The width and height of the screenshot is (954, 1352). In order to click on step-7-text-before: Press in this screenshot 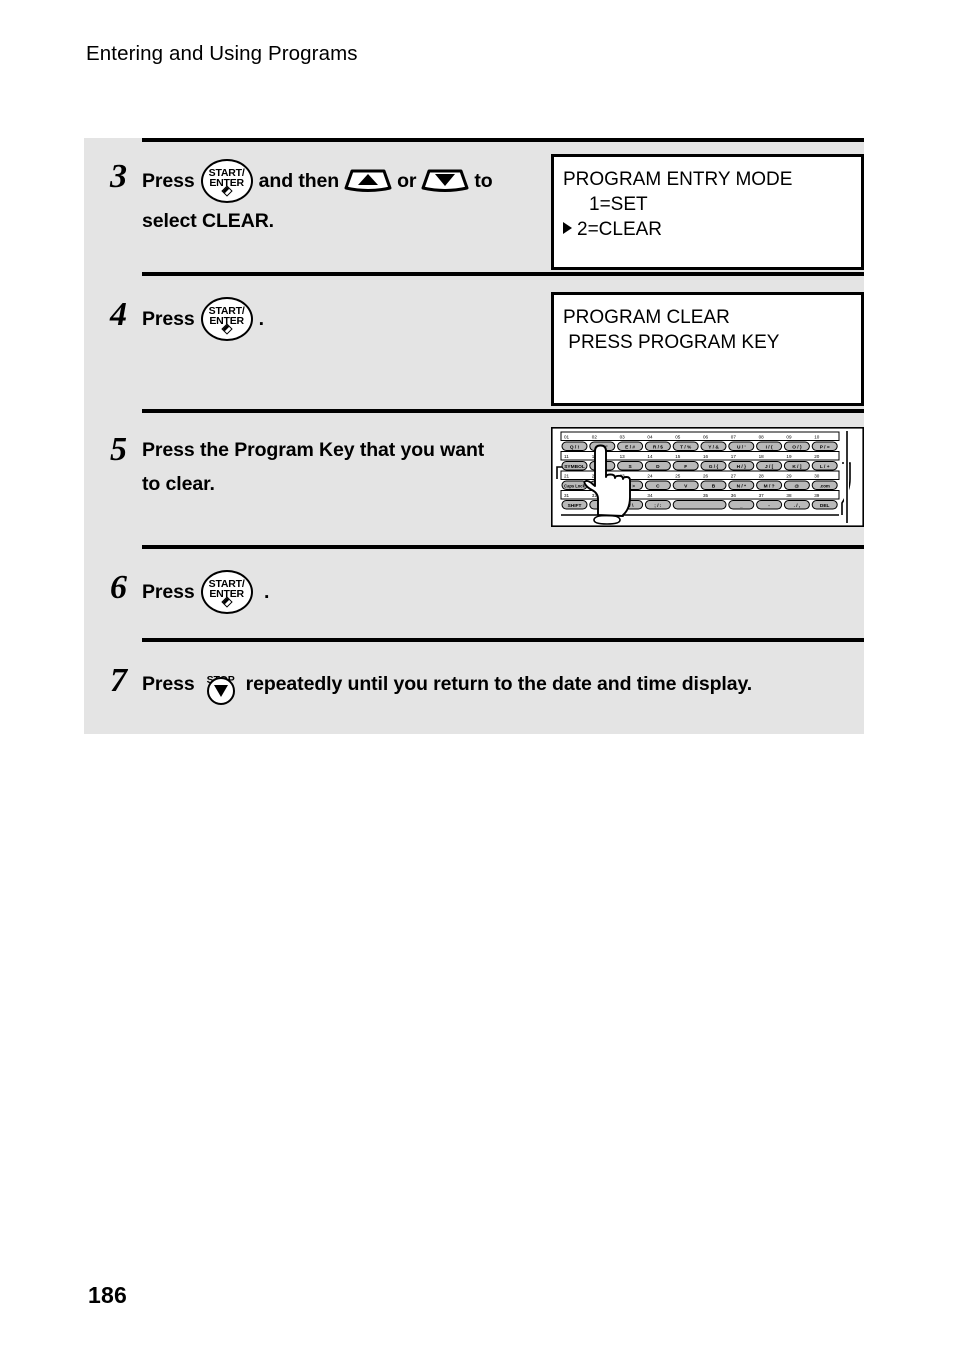, I will do `click(168, 684)`.